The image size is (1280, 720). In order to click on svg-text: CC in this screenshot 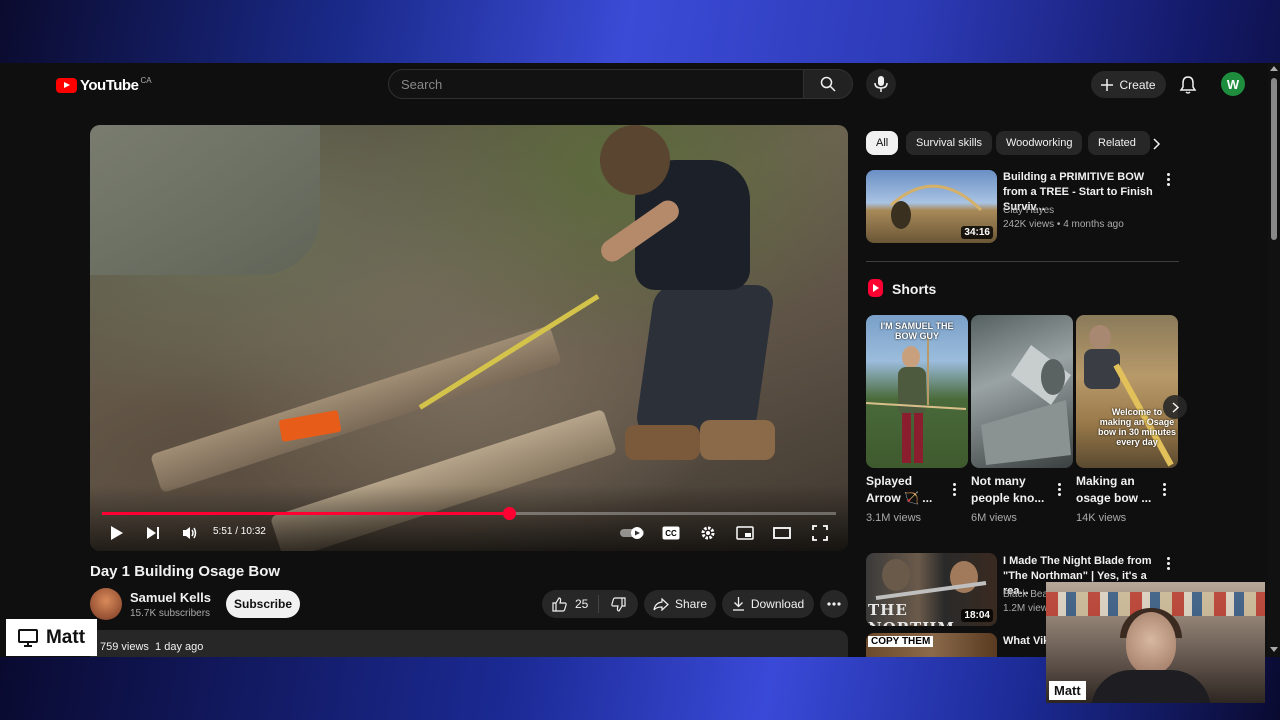, I will do `click(671, 533)`.